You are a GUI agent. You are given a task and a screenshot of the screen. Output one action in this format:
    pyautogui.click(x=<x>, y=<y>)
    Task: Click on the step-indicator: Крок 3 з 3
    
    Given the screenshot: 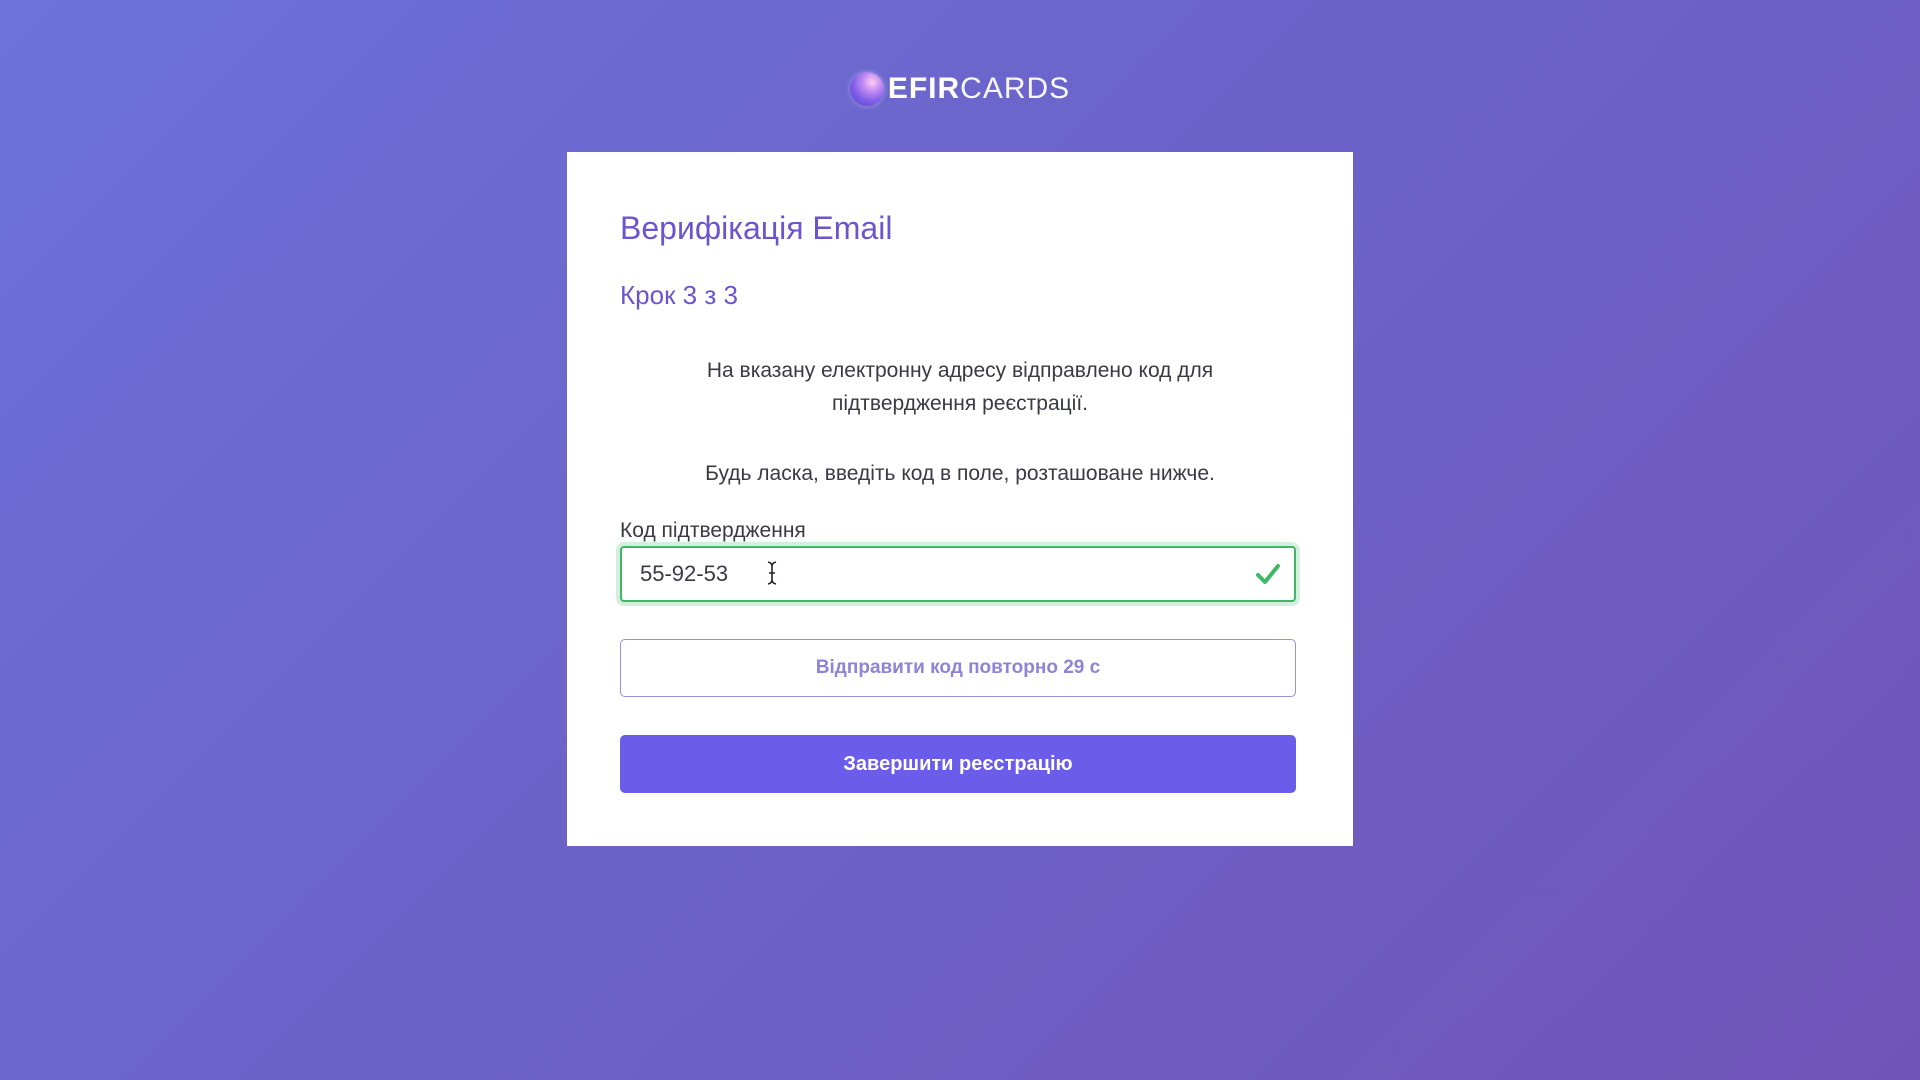 What is the action you would take?
    pyautogui.click(x=679, y=295)
    